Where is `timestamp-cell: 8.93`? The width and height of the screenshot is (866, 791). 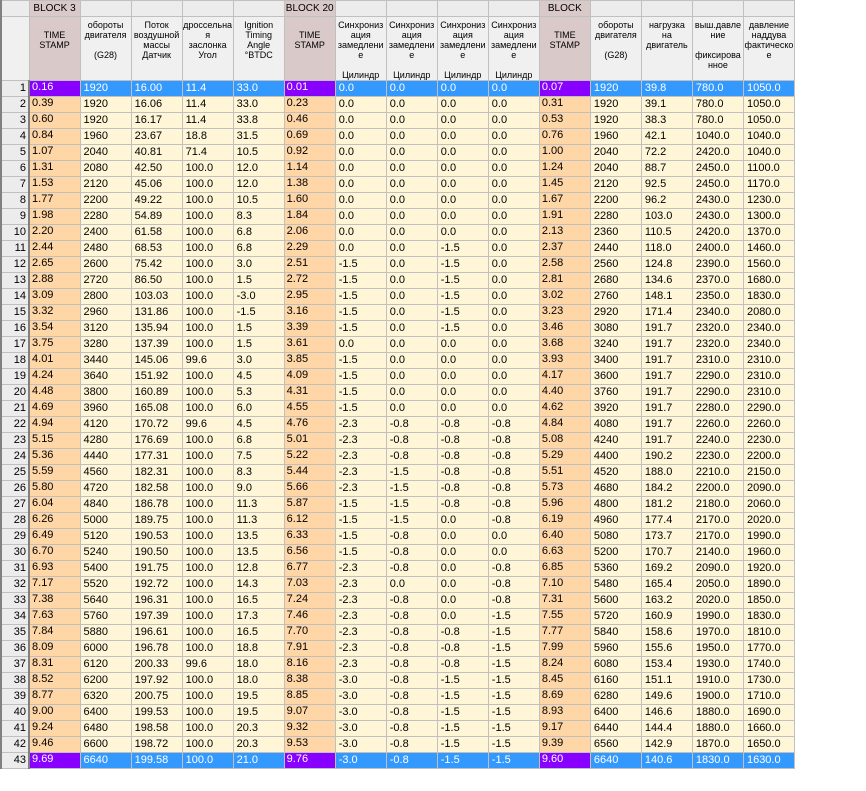 timestamp-cell: 8.93 is located at coordinates (564, 712).